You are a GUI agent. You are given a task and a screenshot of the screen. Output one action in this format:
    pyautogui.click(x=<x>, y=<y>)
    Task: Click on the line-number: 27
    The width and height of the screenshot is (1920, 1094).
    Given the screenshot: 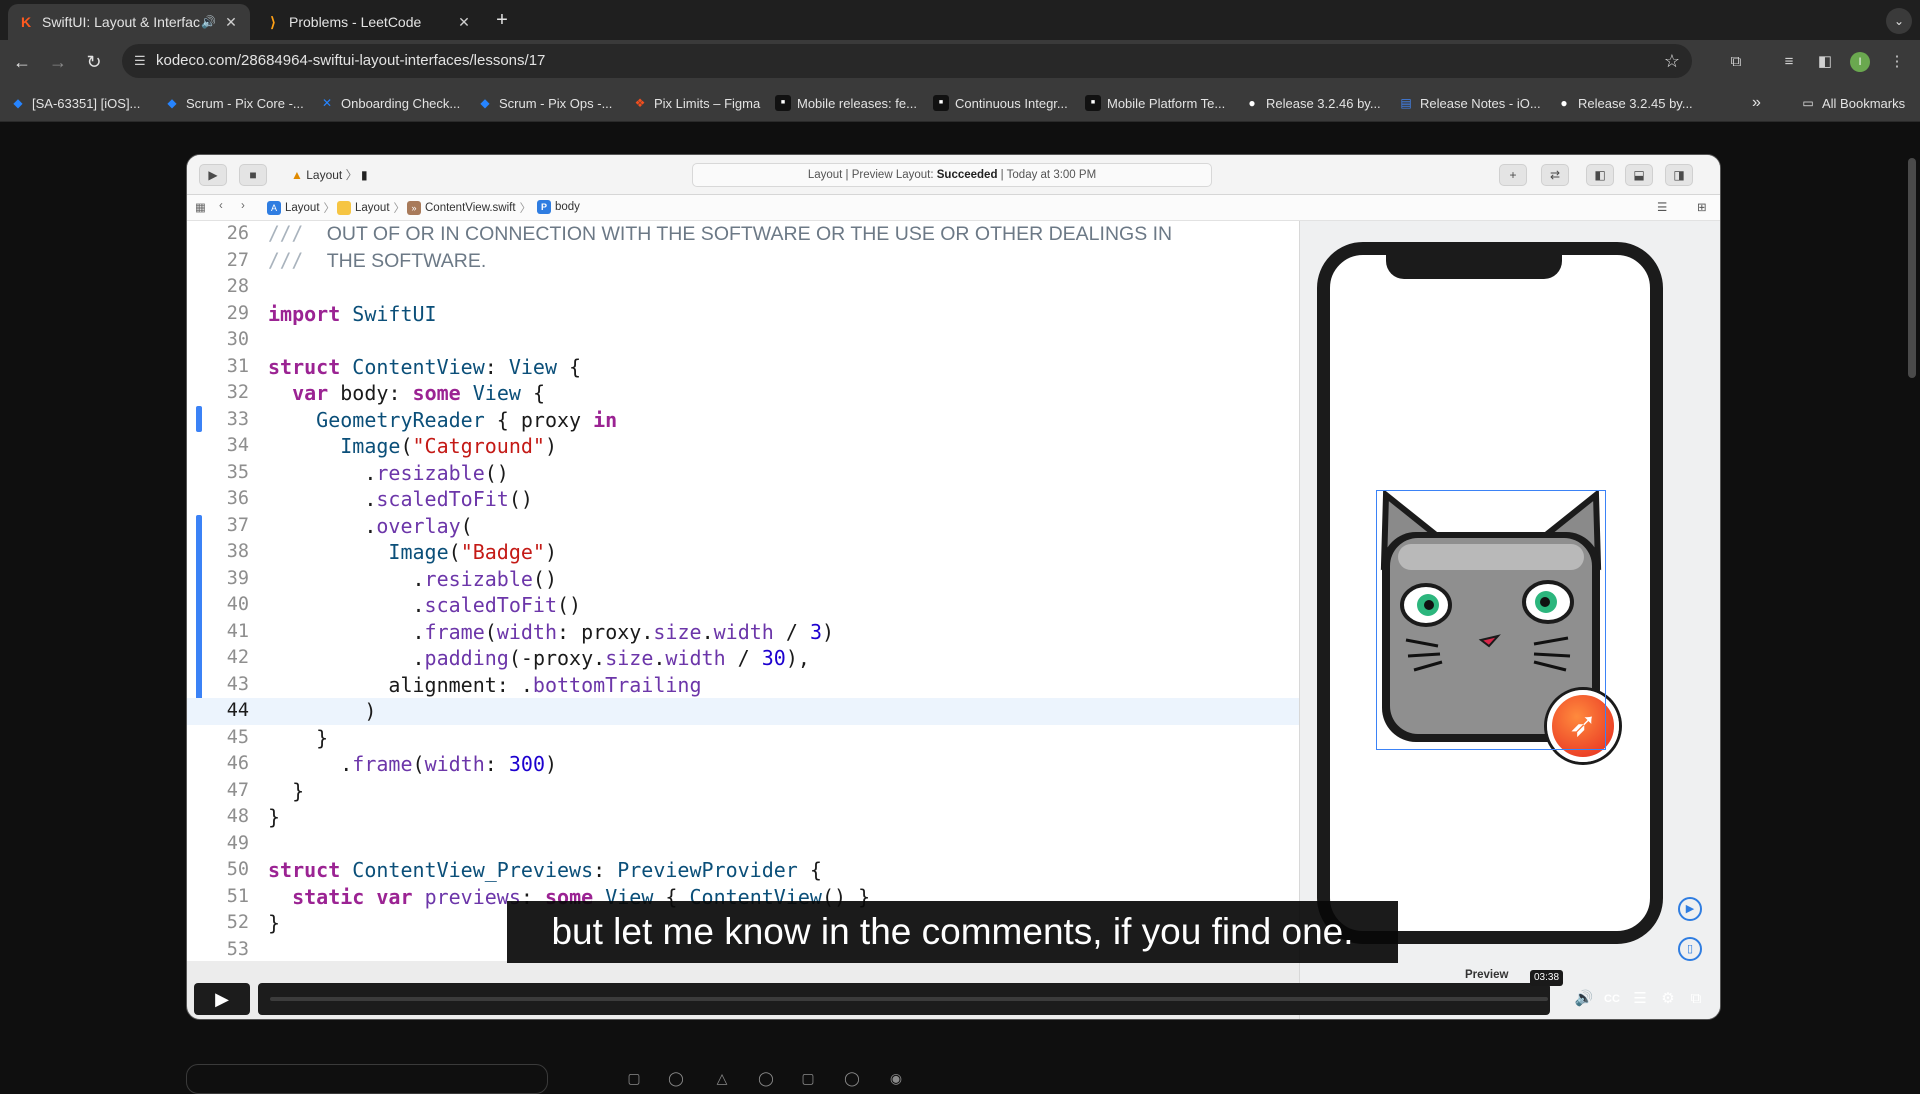 What is the action you would take?
    pyautogui.click(x=237, y=260)
    